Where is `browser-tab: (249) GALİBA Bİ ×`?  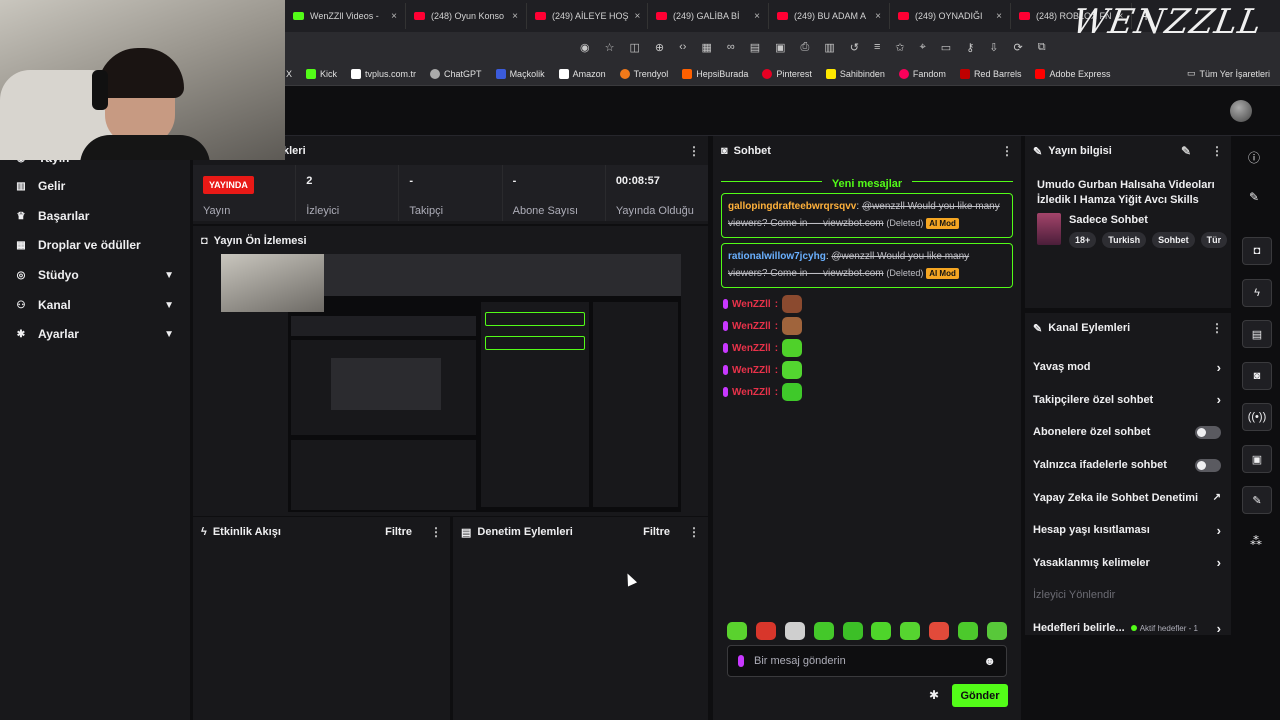 browser-tab: (249) GALİBA Bİ × is located at coordinates (708, 16).